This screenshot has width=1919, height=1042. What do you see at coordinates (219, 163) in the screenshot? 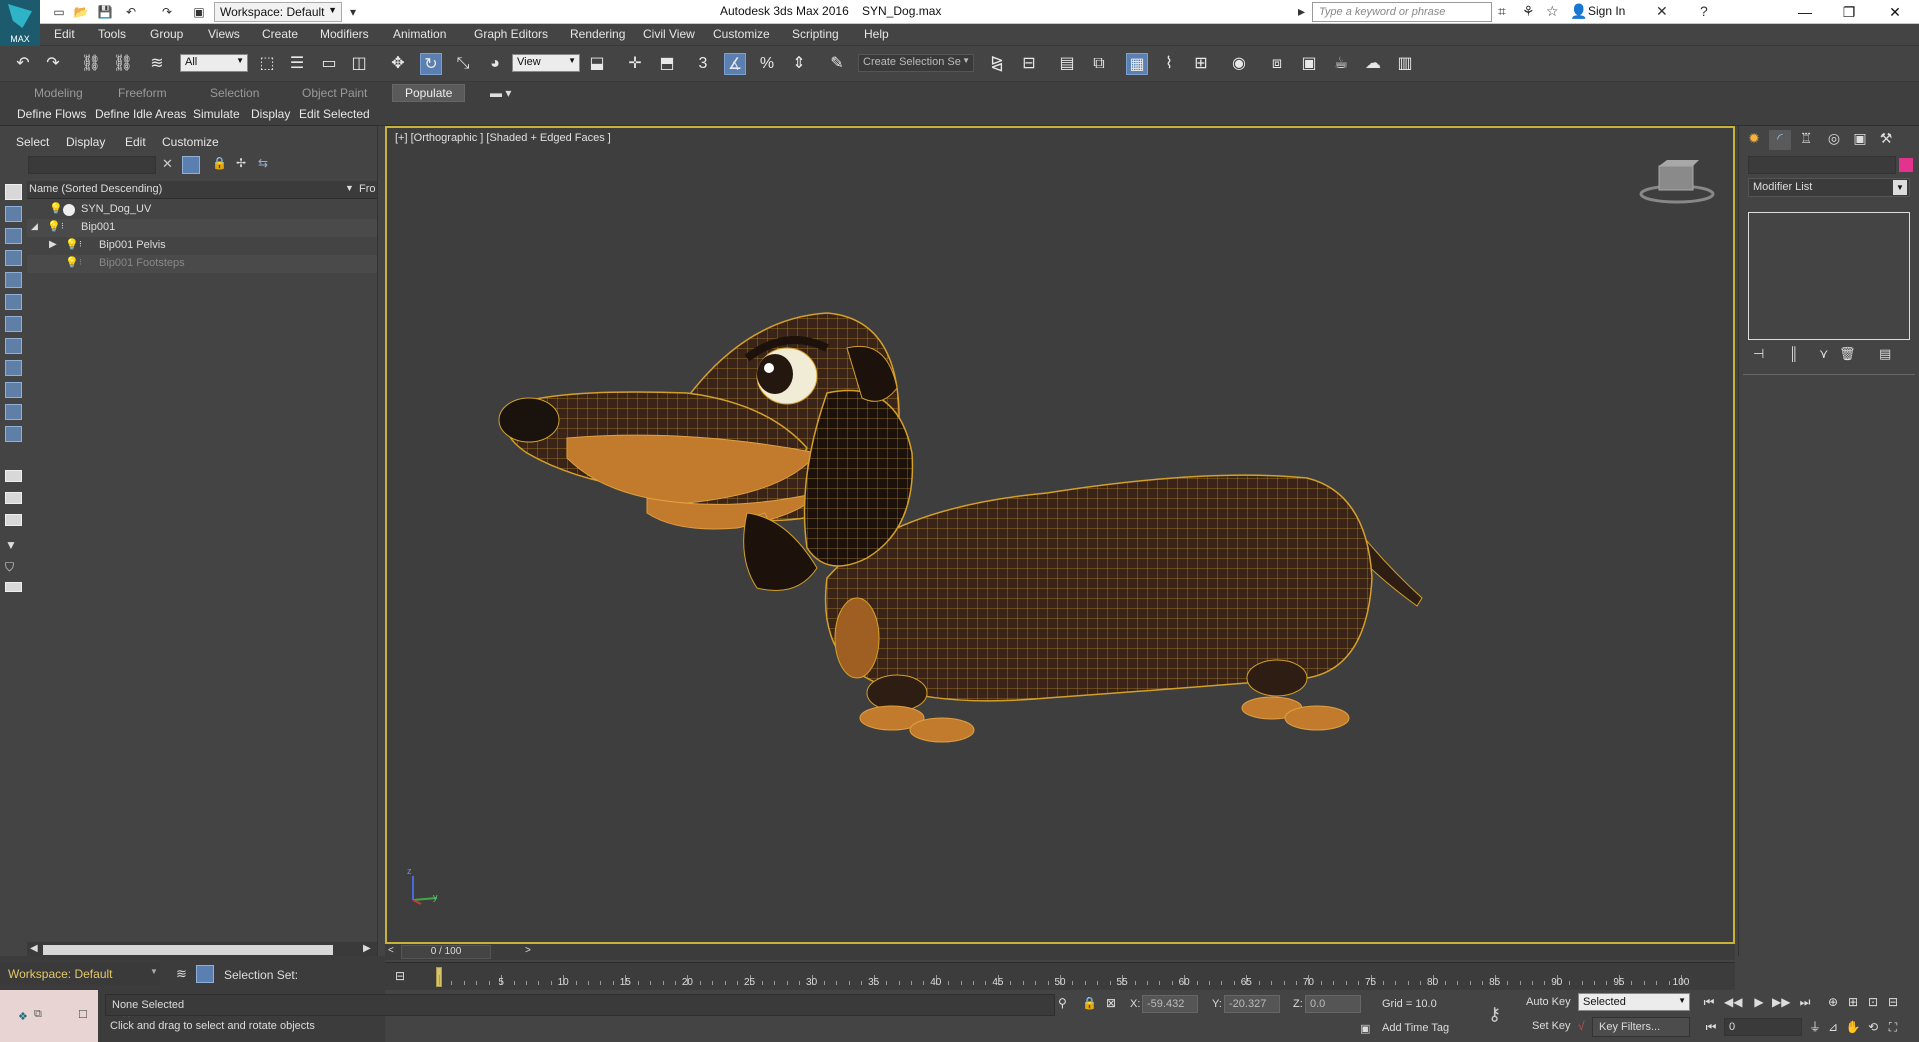
I see `lock-icon: 🔒` at bounding box center [219, 163].